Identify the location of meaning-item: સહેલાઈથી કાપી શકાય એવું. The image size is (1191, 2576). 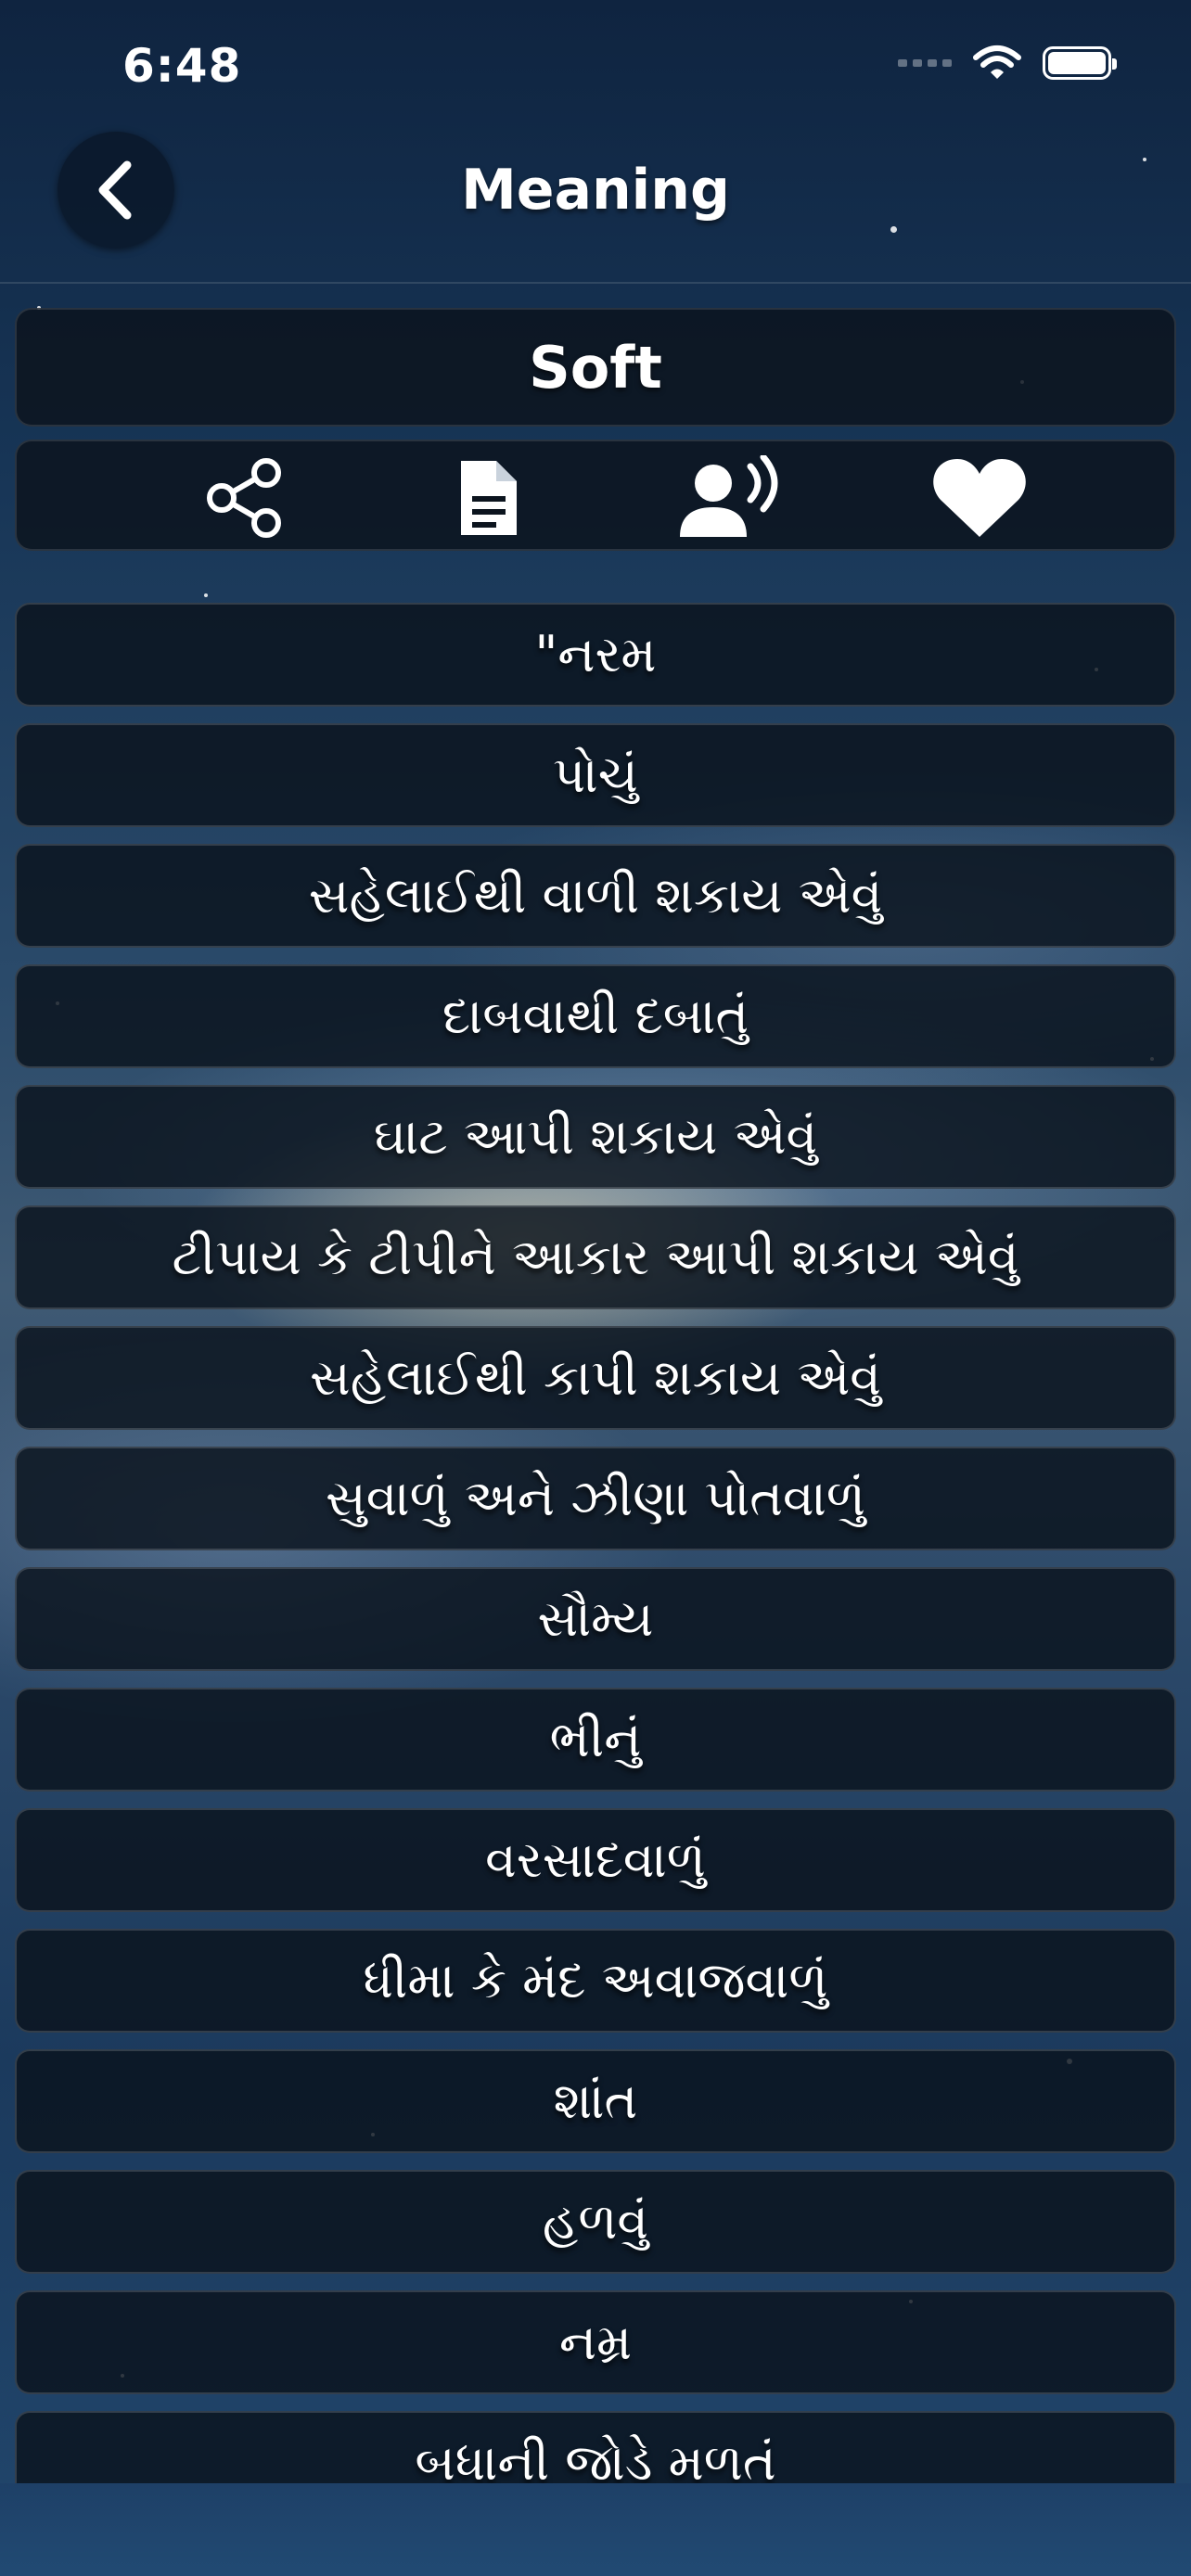
(595, 1378).